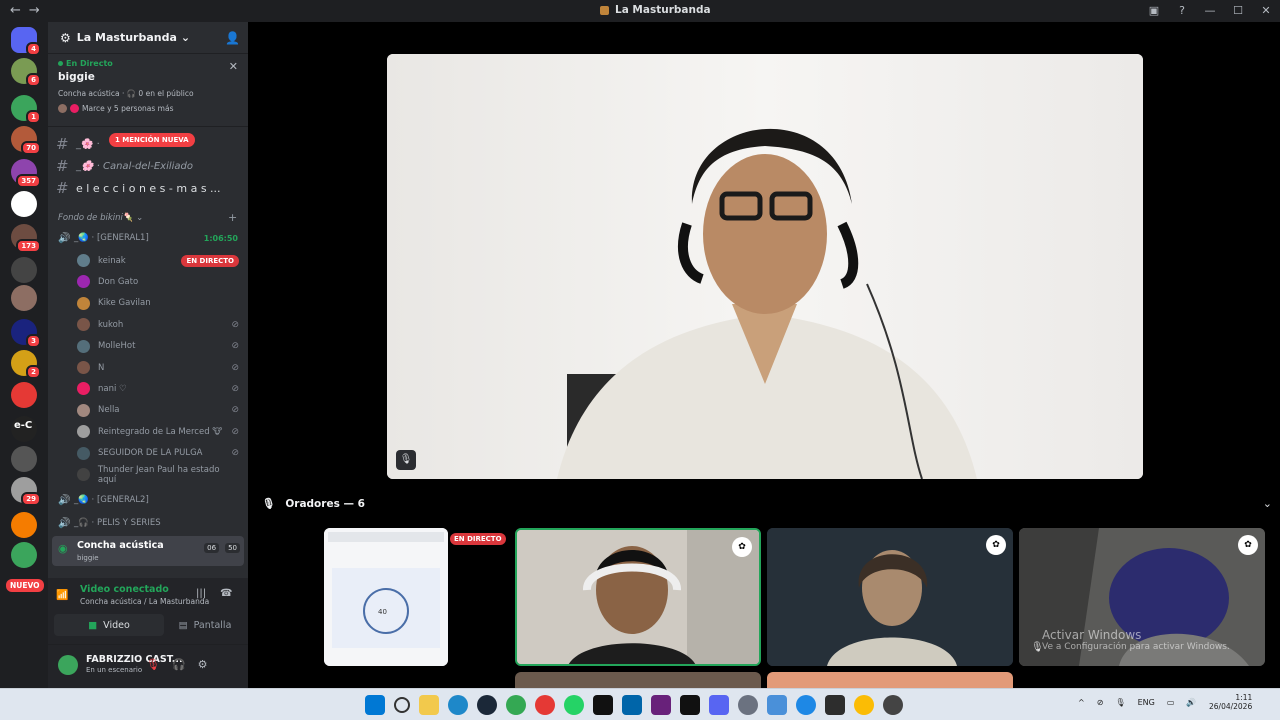 This screenshot has height=720, width=1280. What do you see at coordinates (893, 705) in the screenshot?
I see `app-icon` at bounding box center [893, 705].